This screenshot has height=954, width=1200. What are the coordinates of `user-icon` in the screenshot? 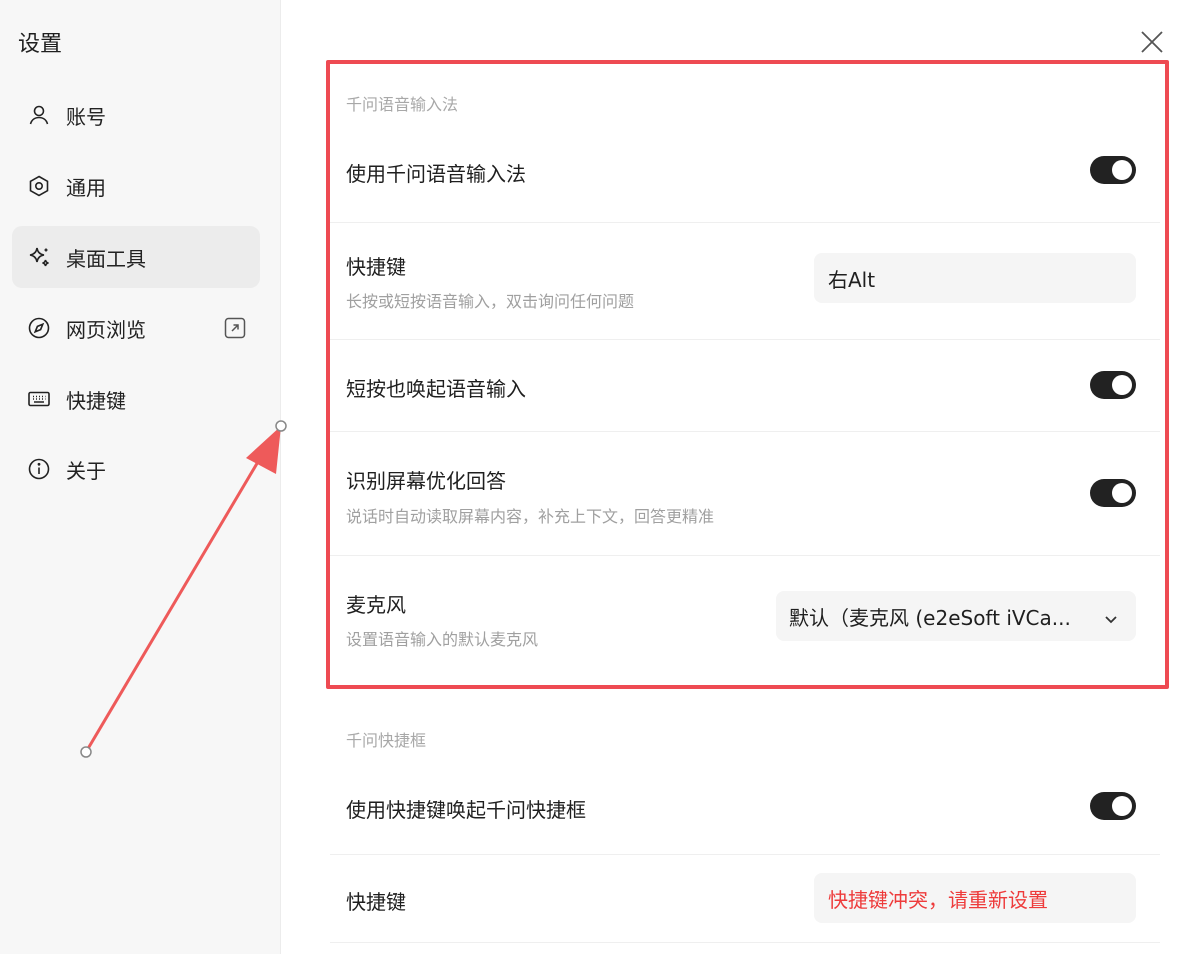 It's located at (39, 115).